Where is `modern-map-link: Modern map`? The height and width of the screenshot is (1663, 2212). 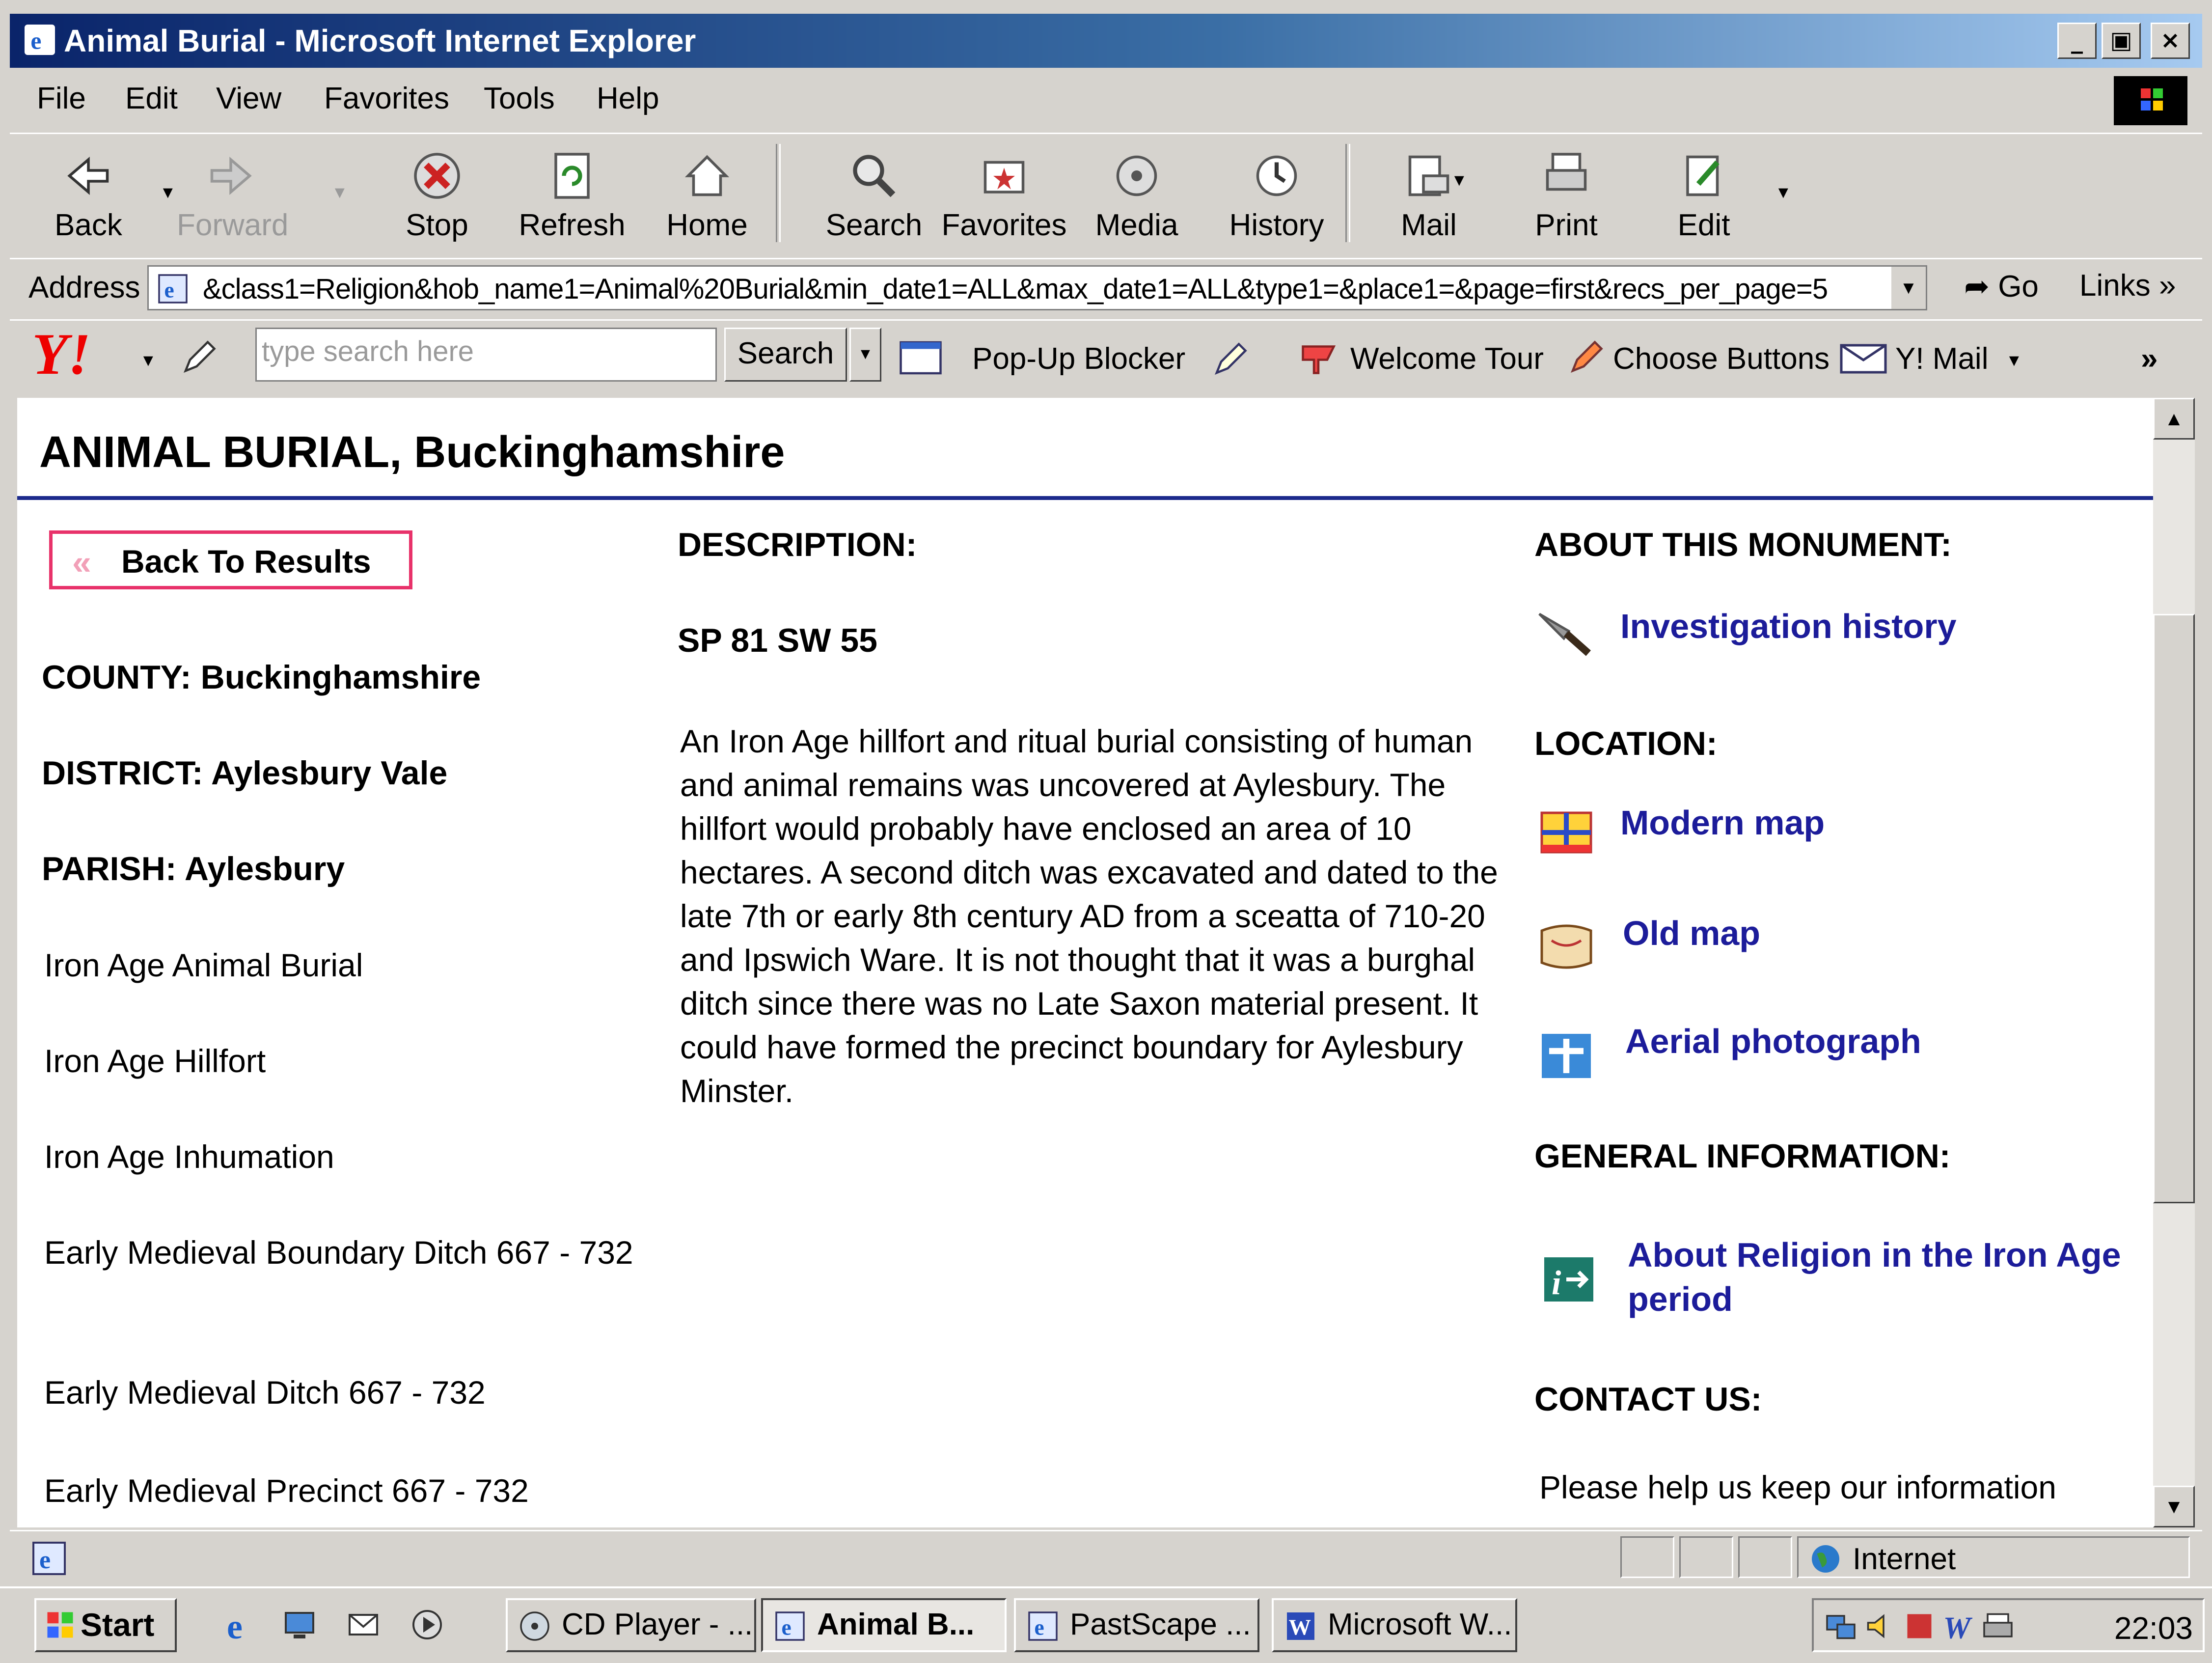 modern-map-link: Modern map is located at coordinates (1722, 823).